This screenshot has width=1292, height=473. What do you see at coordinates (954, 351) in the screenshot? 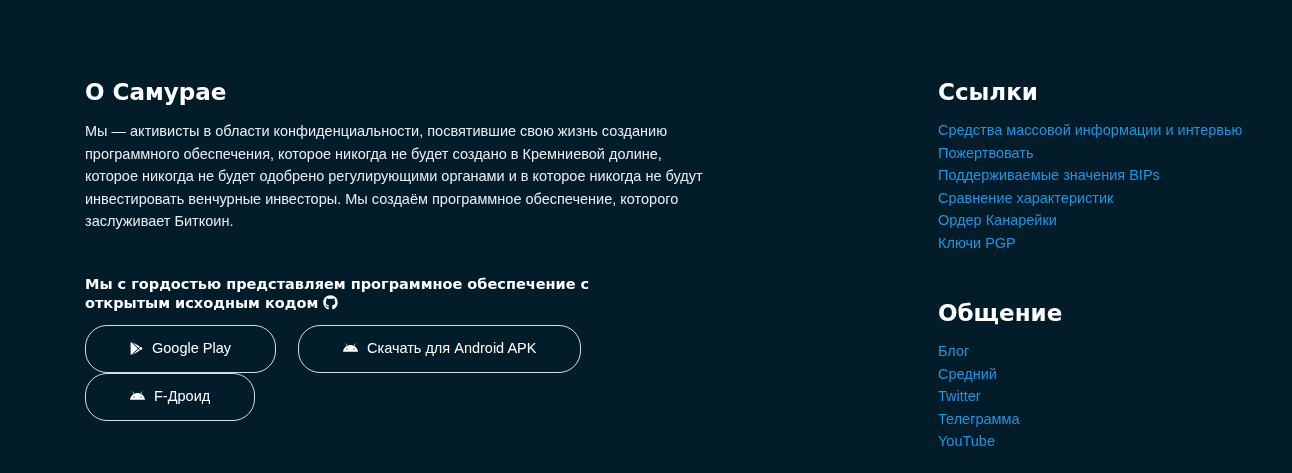
I see `footer-link: Блог` at bounding box center [954, 351].